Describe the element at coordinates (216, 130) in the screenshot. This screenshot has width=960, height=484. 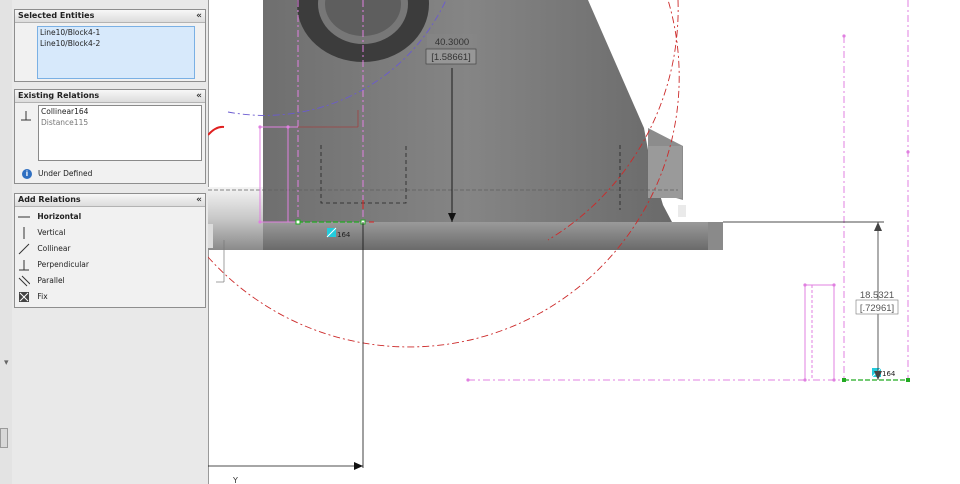
I see `selected-arc` at that location.